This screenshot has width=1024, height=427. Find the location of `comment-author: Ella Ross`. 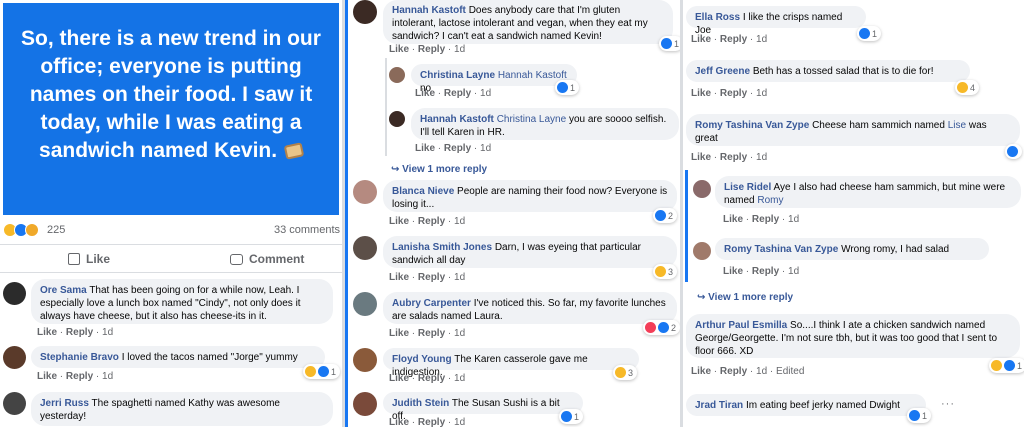

comment-author: Ella Ross is located at coordinates (717, 17).